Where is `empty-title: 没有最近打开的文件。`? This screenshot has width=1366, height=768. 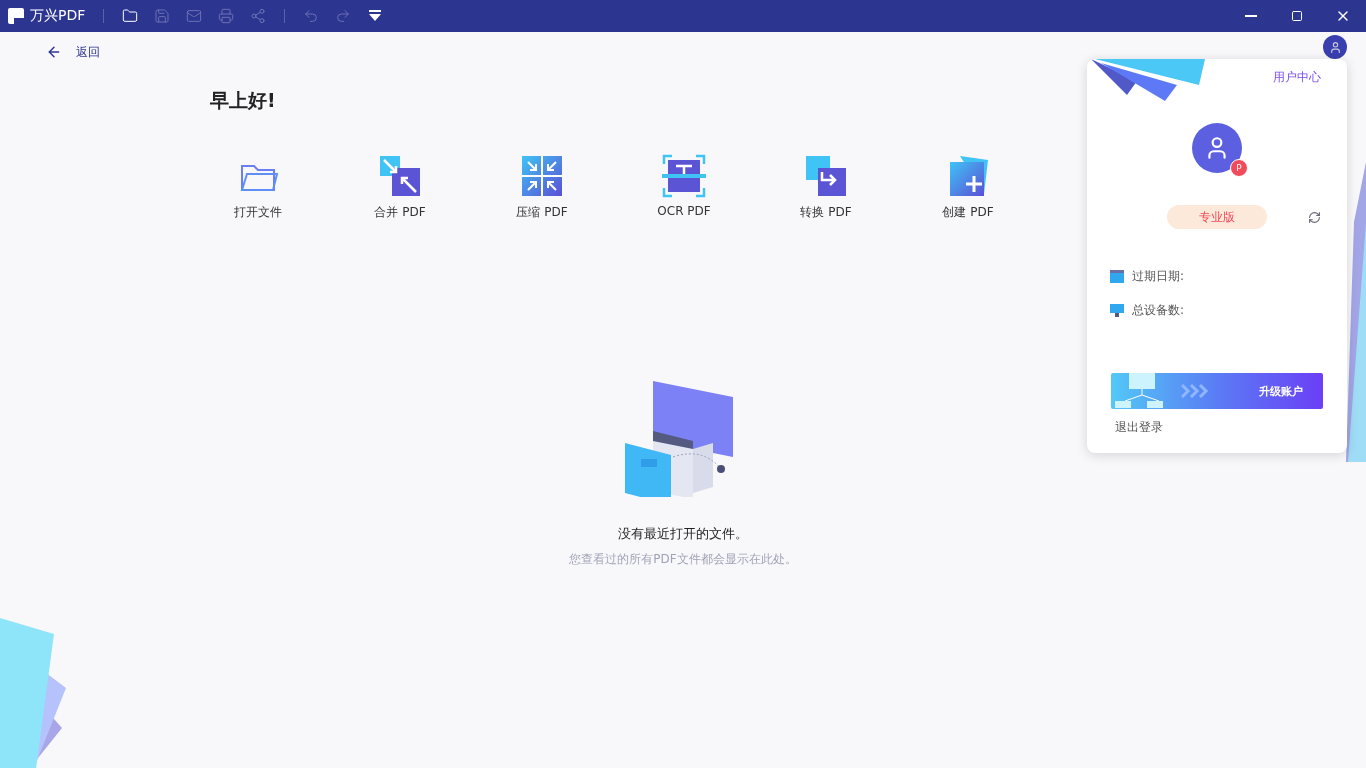 empty-title: 没有最近打开的文件。 is located at coordinates (683, 534).